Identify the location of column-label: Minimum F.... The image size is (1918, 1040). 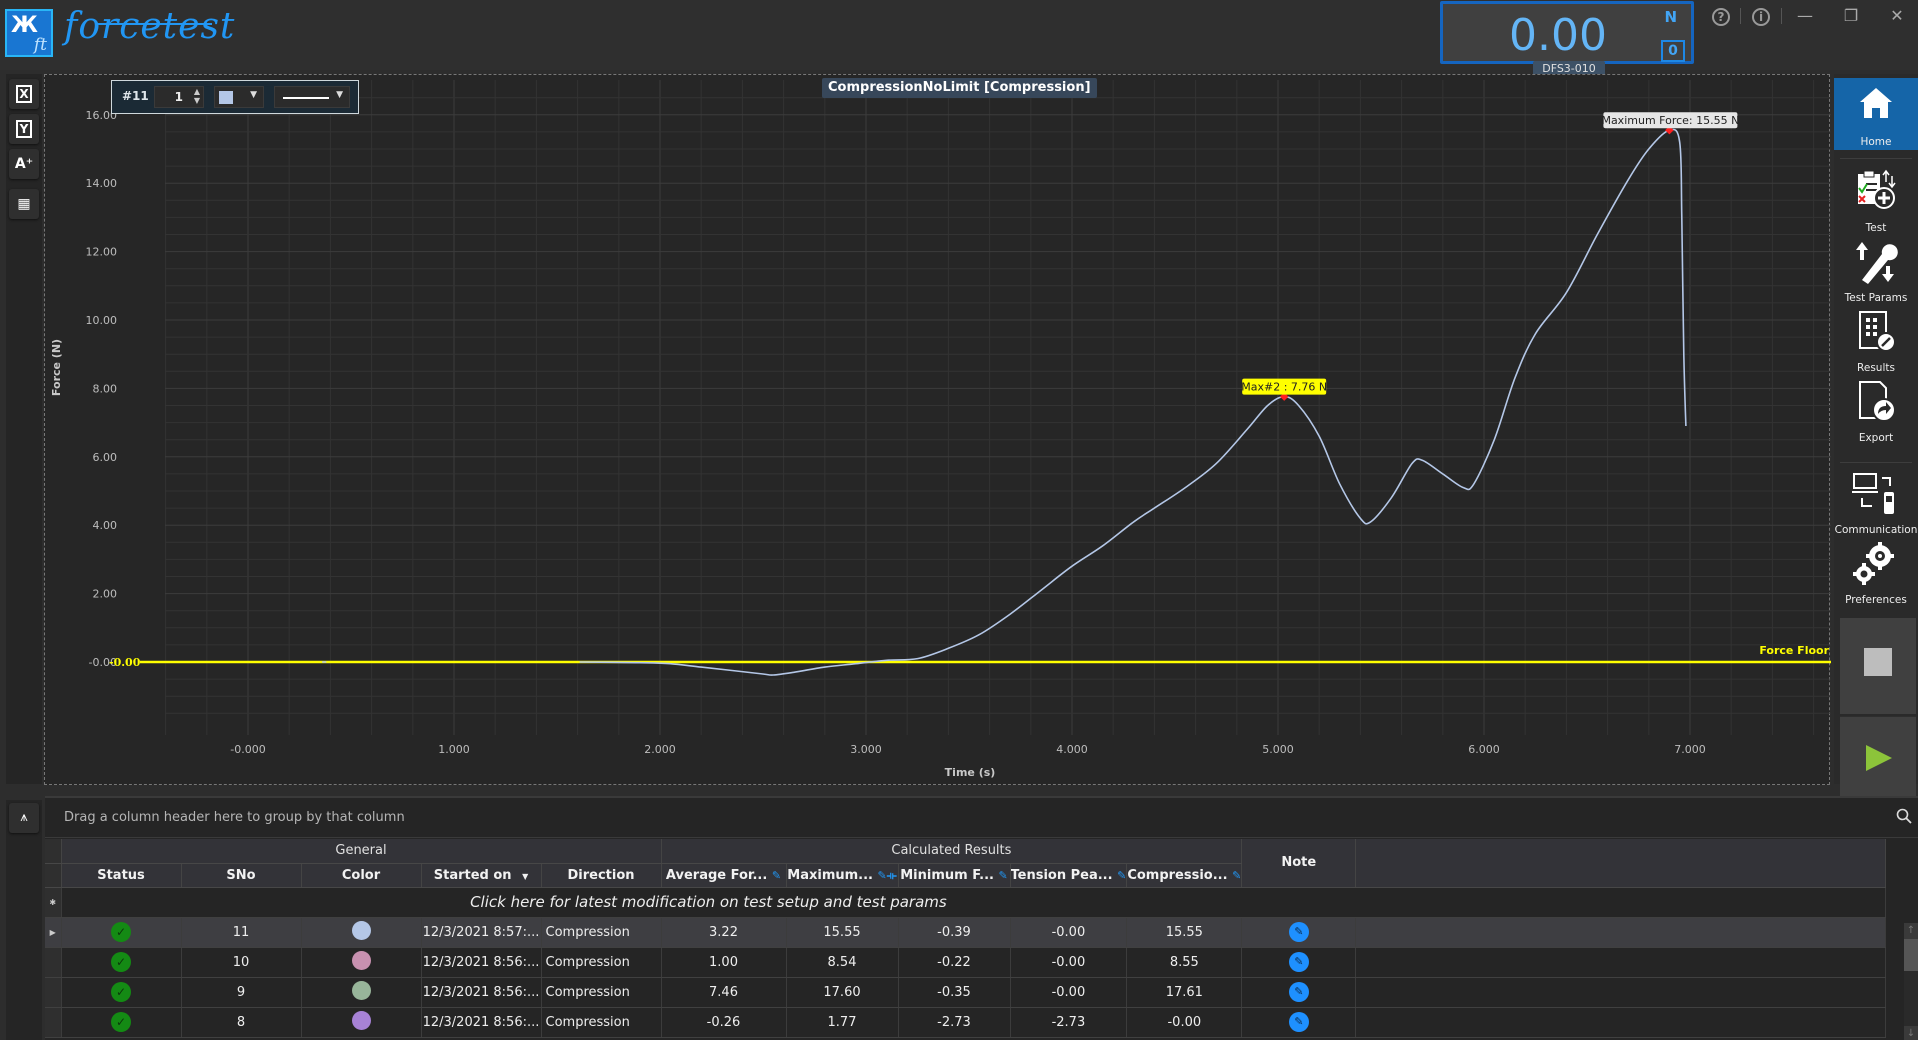
(947, 875).